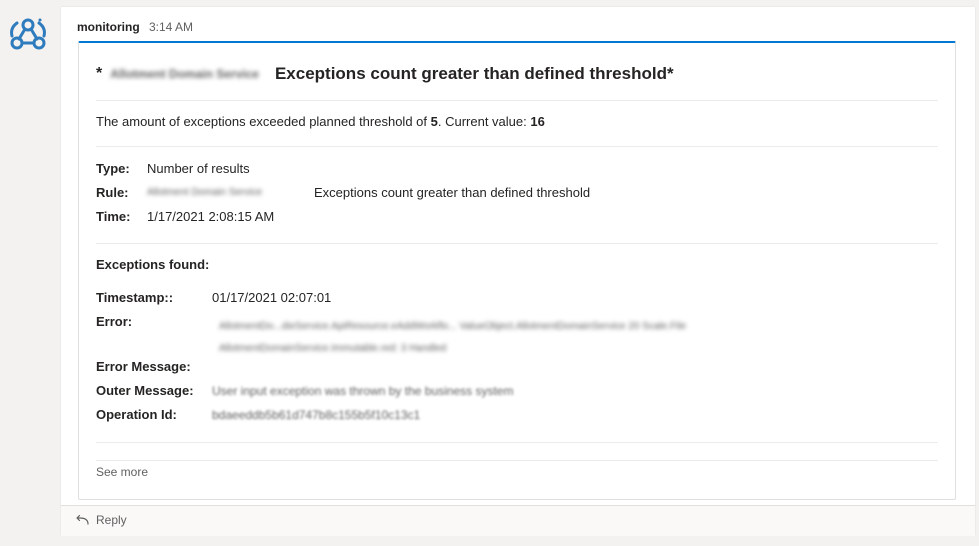 This screenshot has width=979, height=546. What do you see at coordinates (114, 321) in the screenshot?
I see `error-label: Error:` at bounding box center [114, 321].